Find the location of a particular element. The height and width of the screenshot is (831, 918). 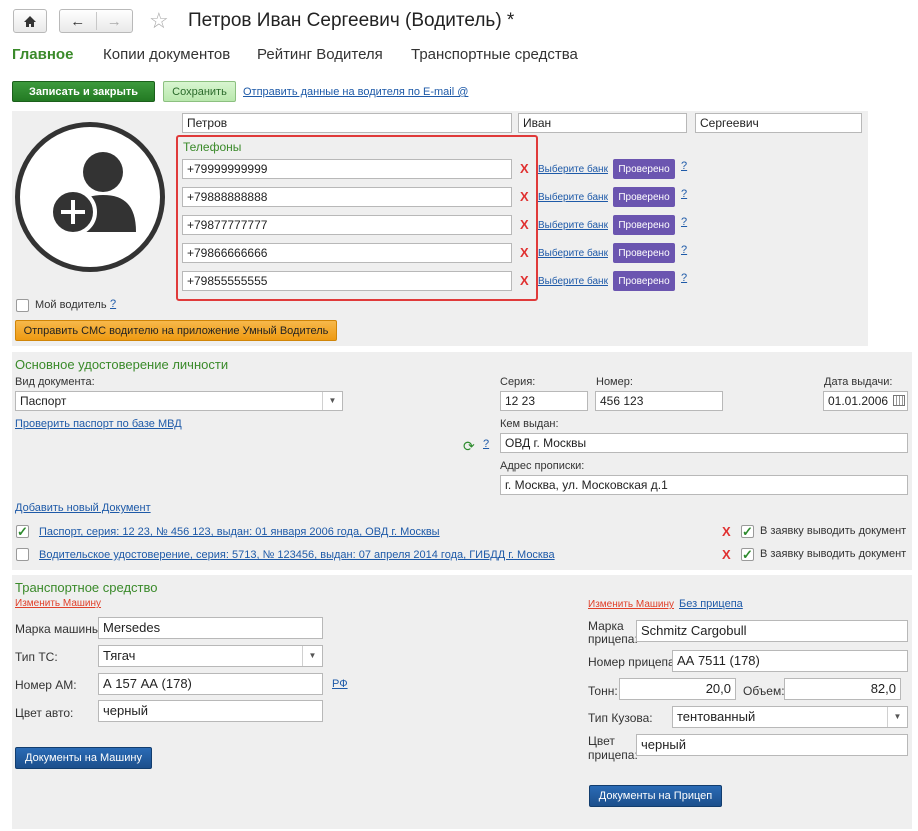

remove-phone-2-icon: X is located at coordinates (524, 196).